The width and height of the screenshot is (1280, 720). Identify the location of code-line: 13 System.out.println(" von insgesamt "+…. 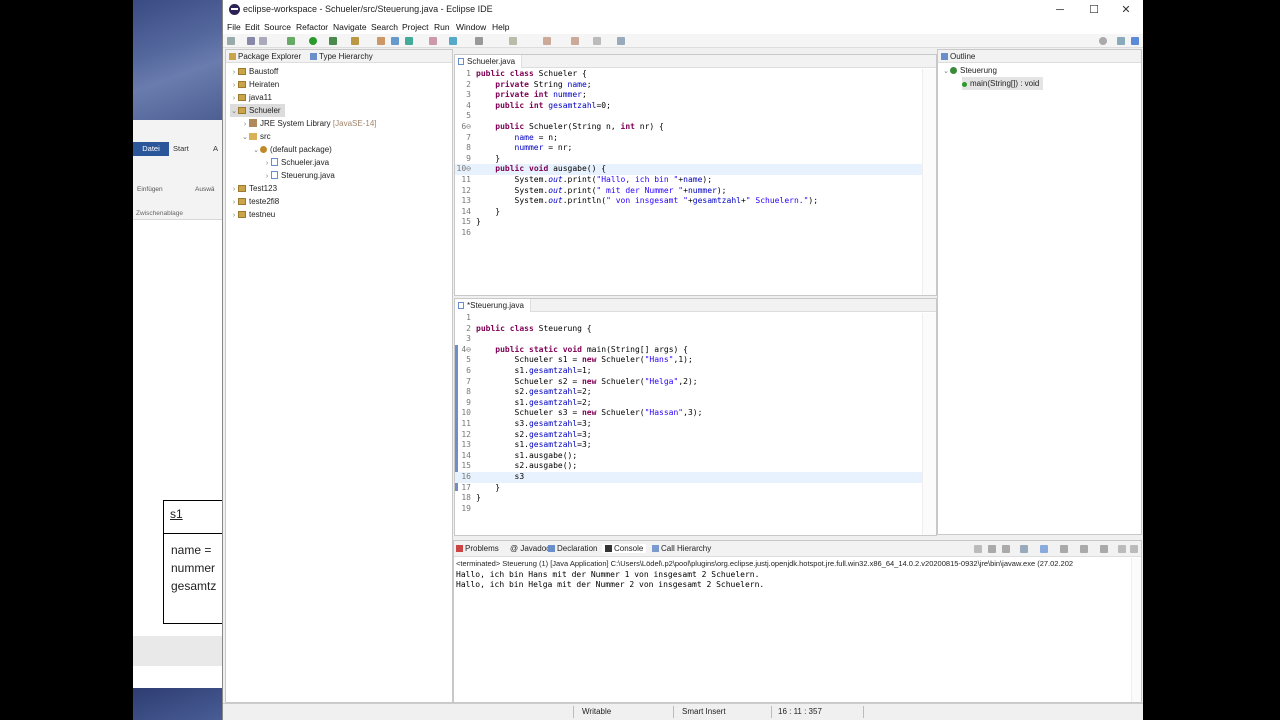
(695, 201).